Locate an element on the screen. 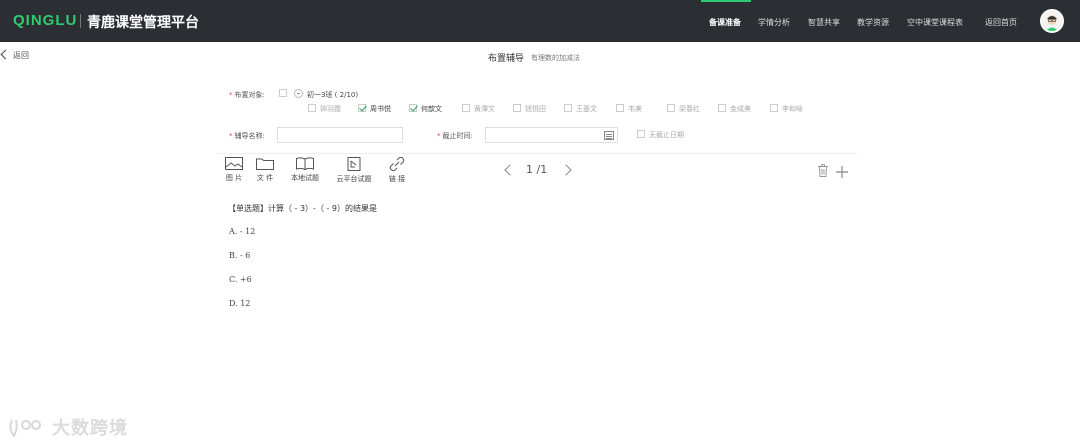  plus-icon is located at coordinates (842, 172).